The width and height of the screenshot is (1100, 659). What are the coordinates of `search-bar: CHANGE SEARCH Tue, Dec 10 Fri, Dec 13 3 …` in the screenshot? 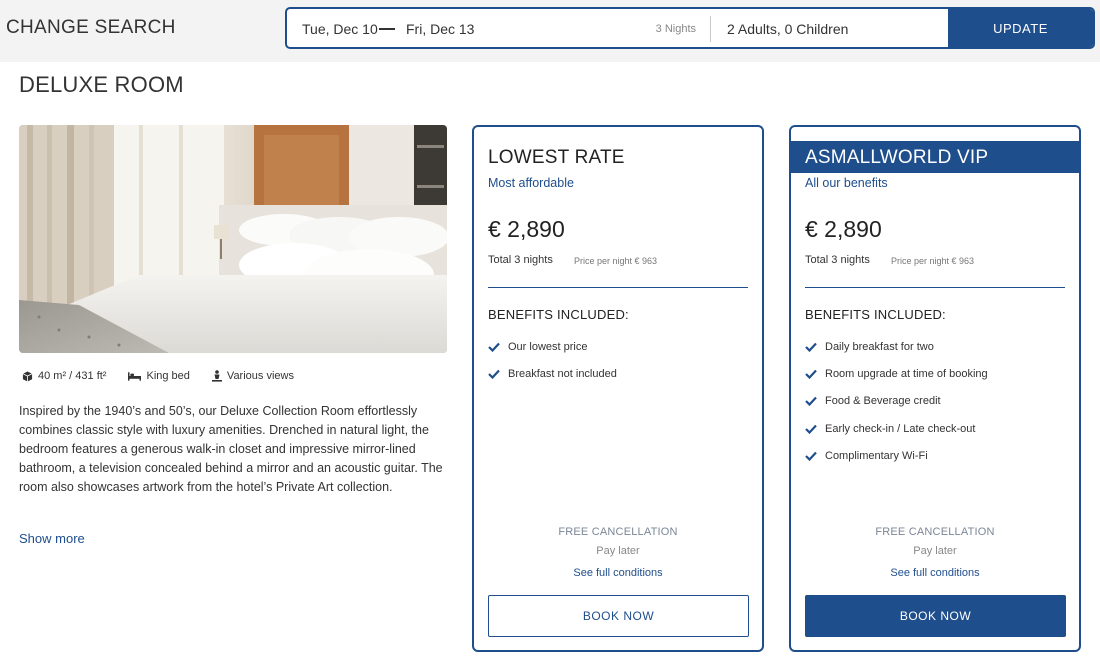 It's located at (550, 30).